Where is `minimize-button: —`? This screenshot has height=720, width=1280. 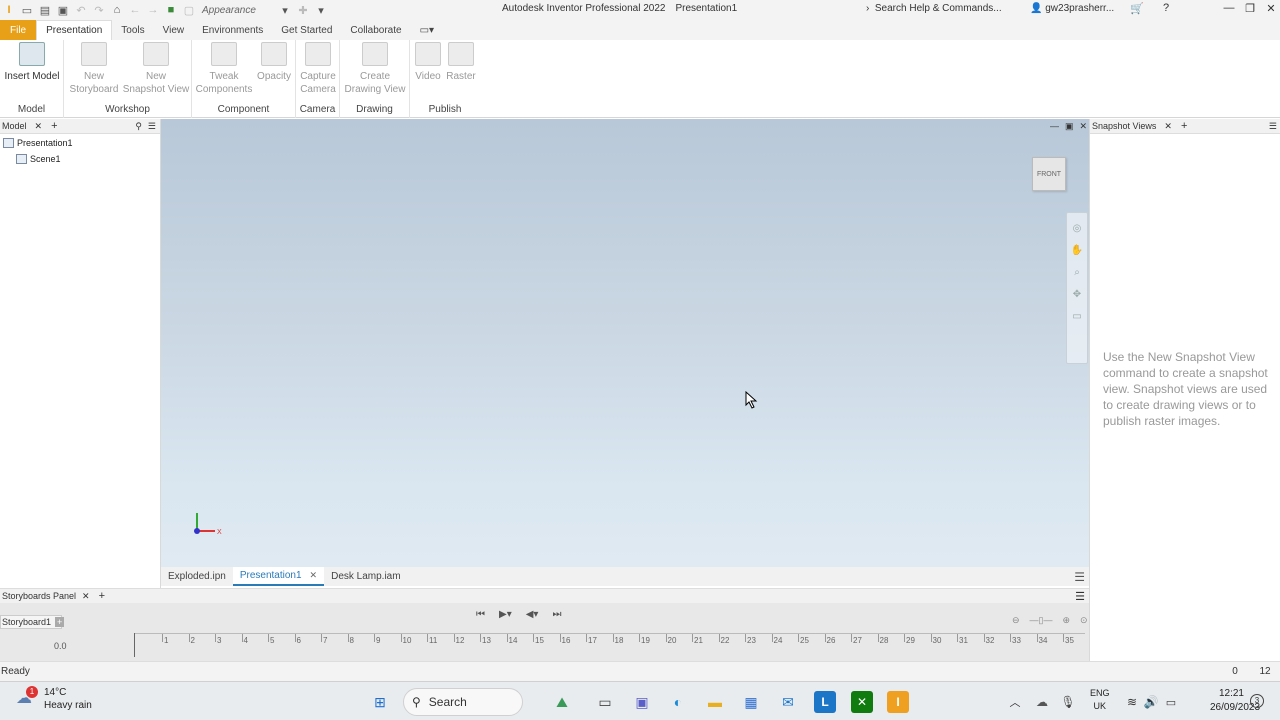 minimize-button: — is located at coordinates (1229, 10).